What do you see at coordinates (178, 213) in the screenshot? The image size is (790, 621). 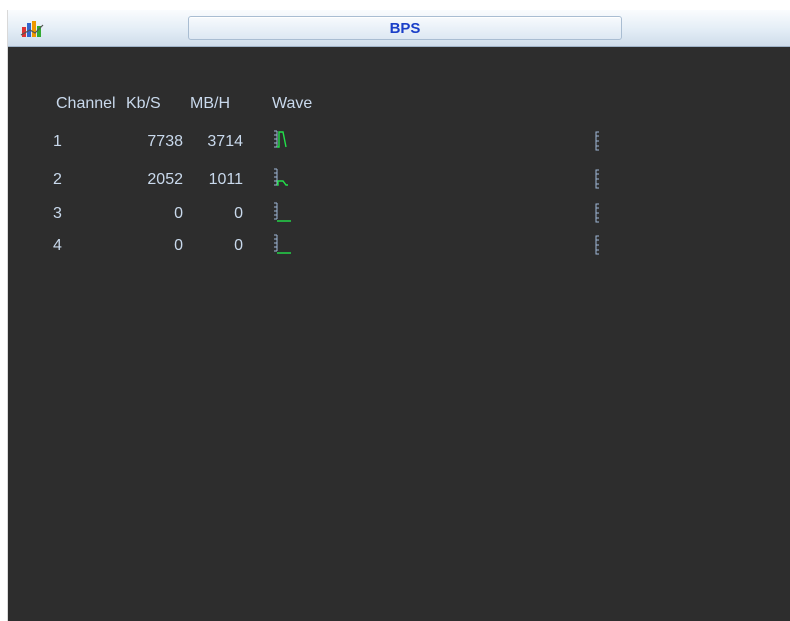 I see `row-3-kbs: 0` at bounding box center [178, 213].